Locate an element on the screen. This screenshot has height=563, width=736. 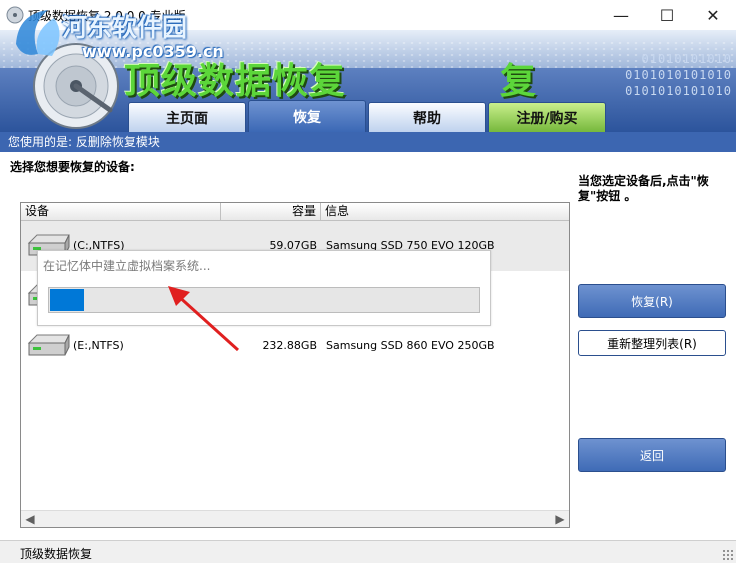
hard-drive-icon is located at coordinates (48, 345).